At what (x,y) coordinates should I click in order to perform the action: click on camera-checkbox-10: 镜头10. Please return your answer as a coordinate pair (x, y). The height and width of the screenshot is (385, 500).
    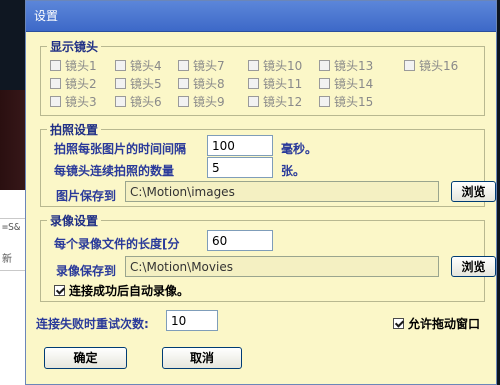
    Looking at the image, I should click on (275, 65).